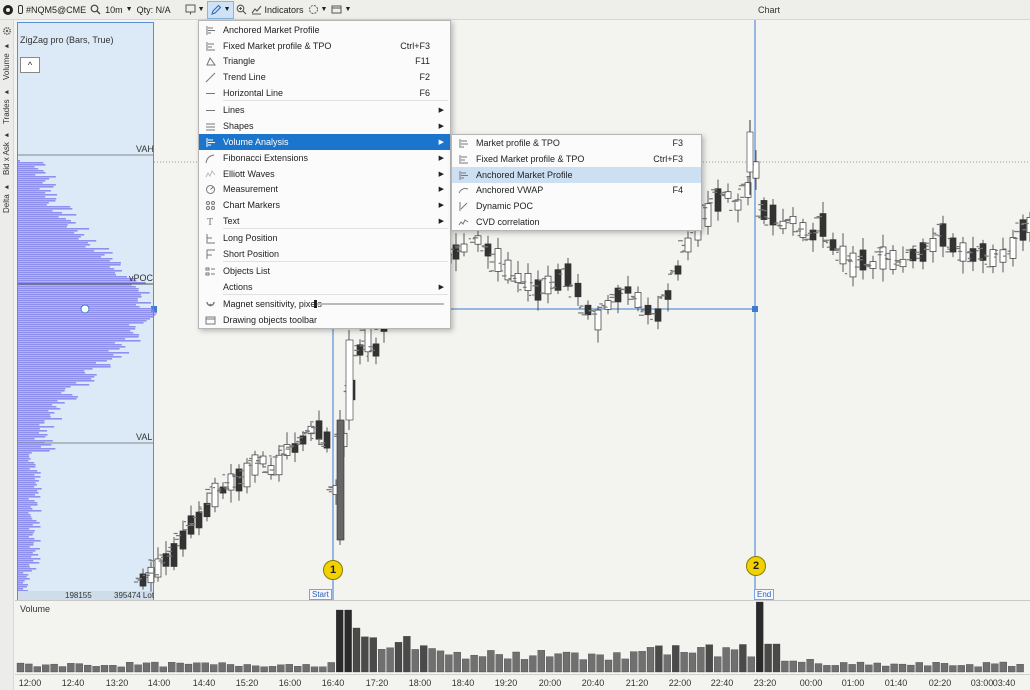 The image size is (1030, 690). I want to click on magnet-slider, so click(379, 304).